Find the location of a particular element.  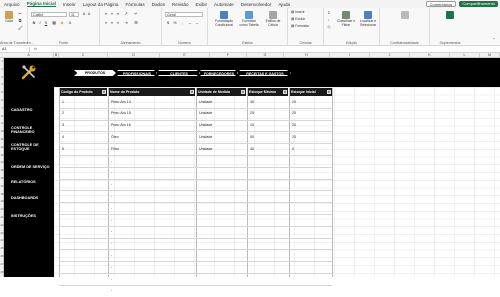

table-cell: 25 is located at coordinates (252, 113).